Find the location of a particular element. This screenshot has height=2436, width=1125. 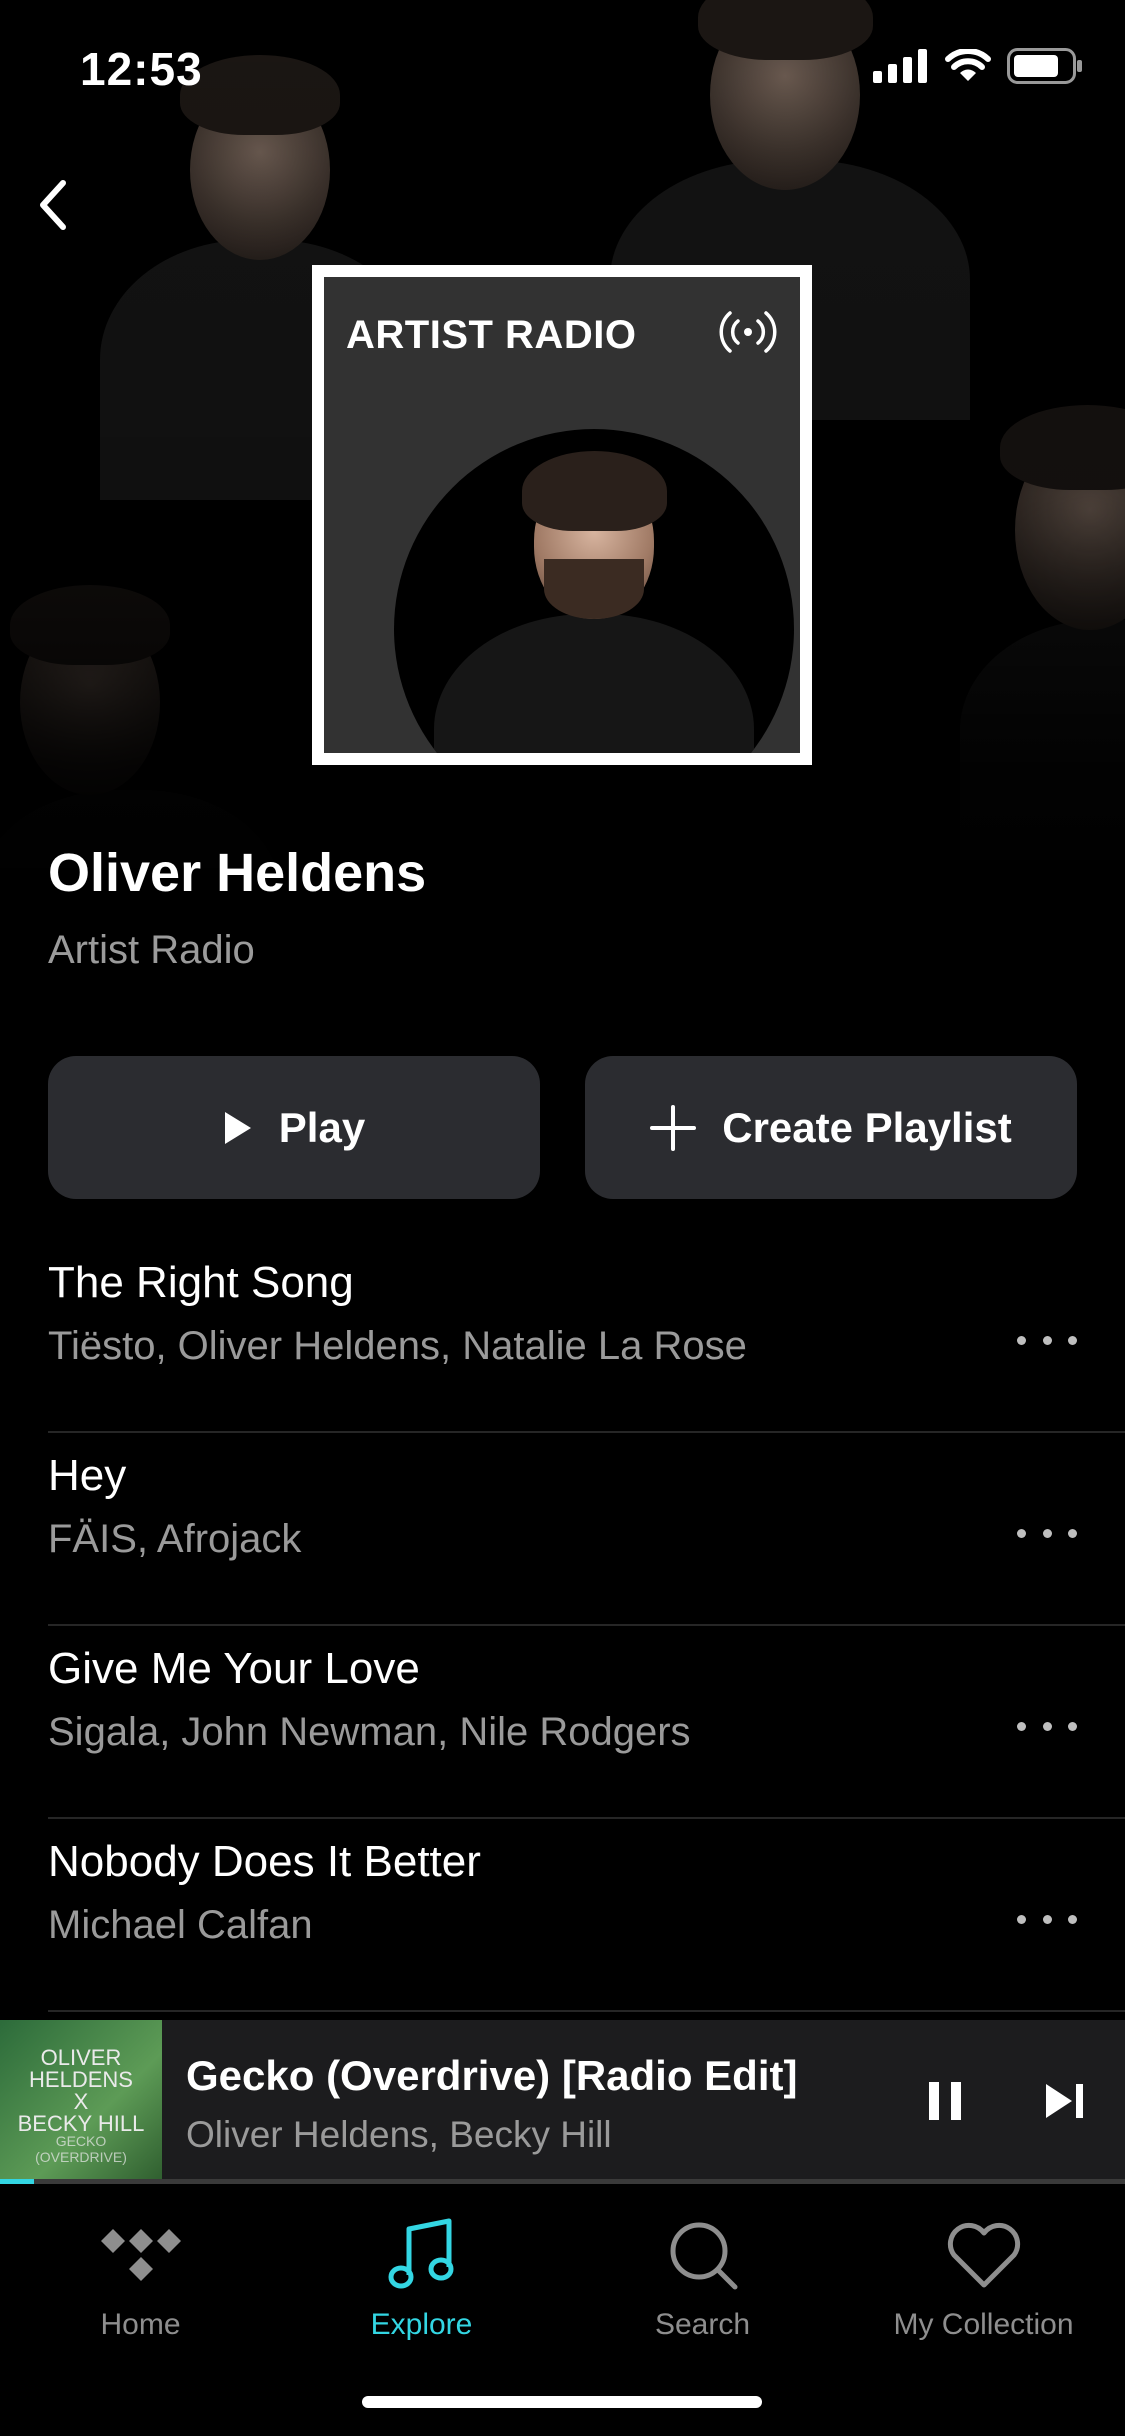

artwork-title: ARTIST RADIO is located at coordinates (491, 335).